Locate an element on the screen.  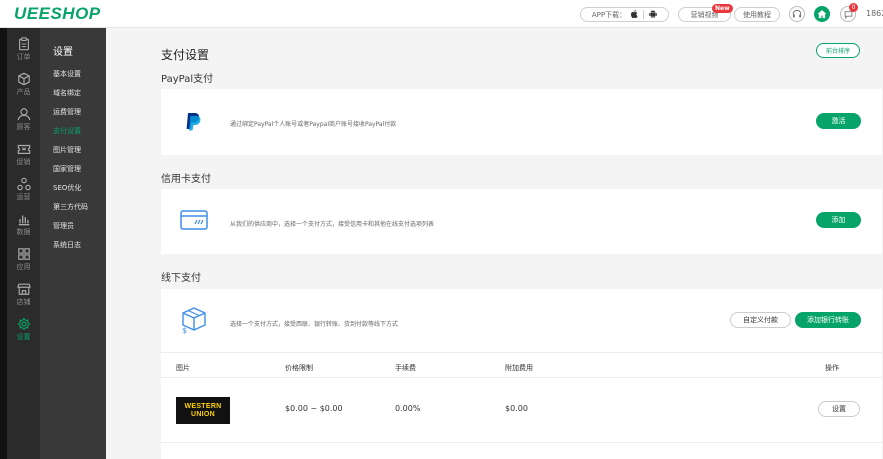
row-settings-button: 设置 is located at coordinates (839, 409).